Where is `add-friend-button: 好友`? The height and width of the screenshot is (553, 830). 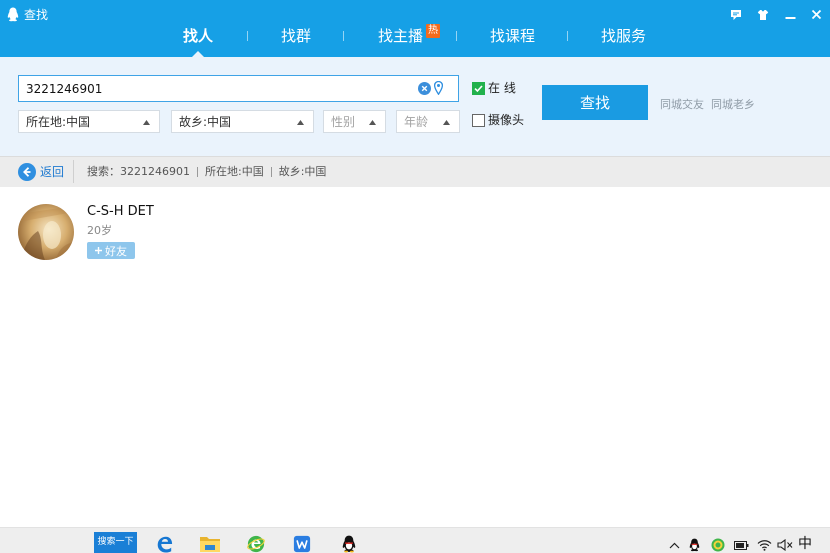 add-friend-button: 好友 is located at coordinates (111, 250).